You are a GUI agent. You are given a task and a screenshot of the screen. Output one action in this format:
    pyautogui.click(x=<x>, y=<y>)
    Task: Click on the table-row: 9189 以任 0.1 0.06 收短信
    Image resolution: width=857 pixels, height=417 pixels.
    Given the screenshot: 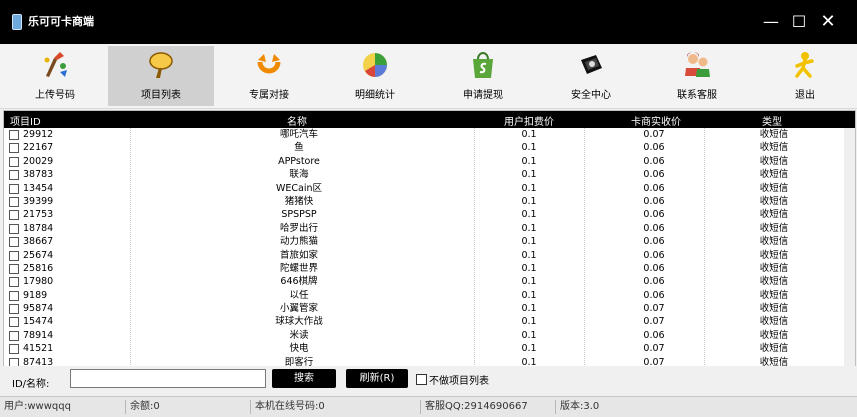 What is the action you would take?
    pyautogui.click(x=429, y=295)
    